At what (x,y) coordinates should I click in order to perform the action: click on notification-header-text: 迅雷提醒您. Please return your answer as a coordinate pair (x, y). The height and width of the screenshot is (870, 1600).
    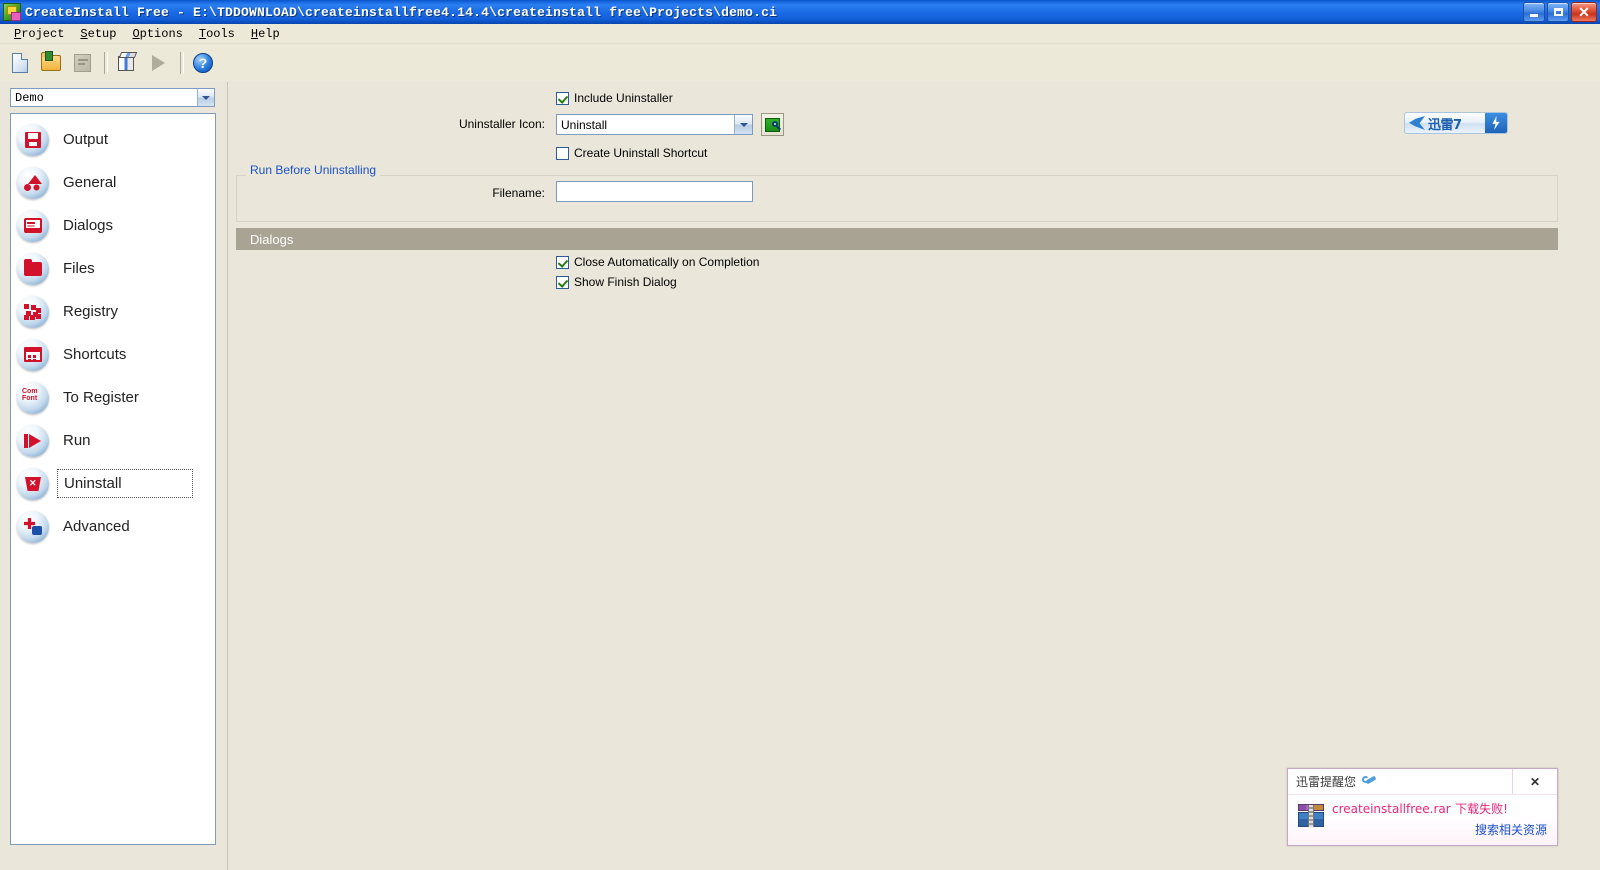
    Looking at the image, I should click on (1326, 782).